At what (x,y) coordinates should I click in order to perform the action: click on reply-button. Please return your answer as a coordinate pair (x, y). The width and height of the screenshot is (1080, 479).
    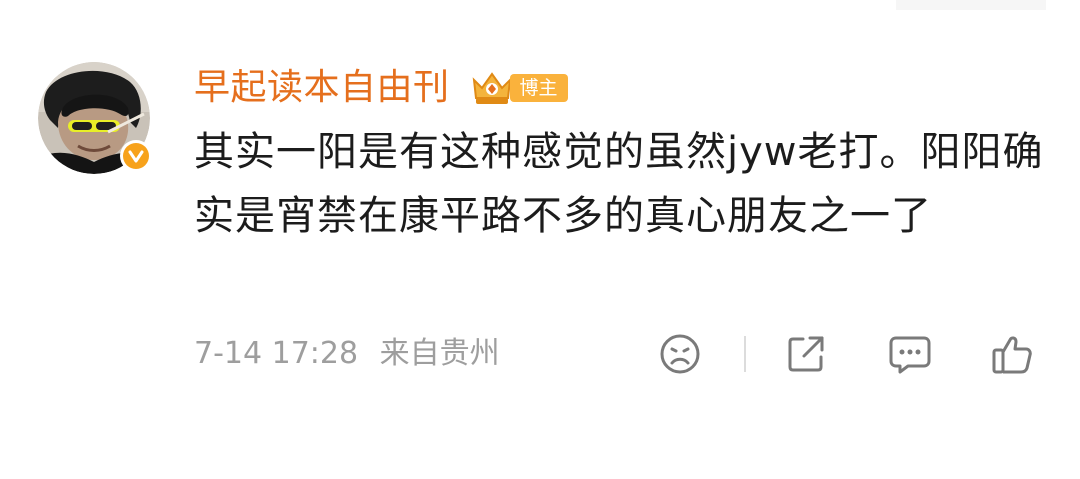
    Looking at the image, I should click on (910, 354).